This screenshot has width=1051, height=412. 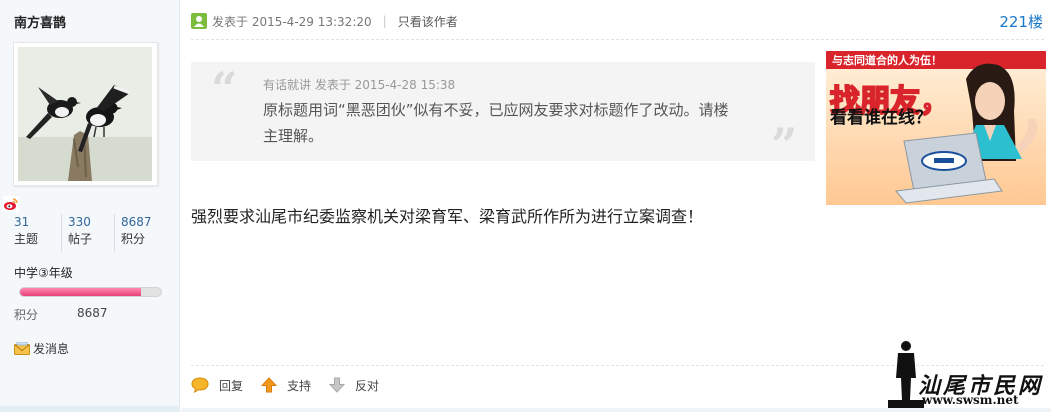 I want to click on post-content: 强烈要求汕尾市纪委监察机关对梁育军、梁育武所作所为进行立案调查！, so click(x=447, y=216).